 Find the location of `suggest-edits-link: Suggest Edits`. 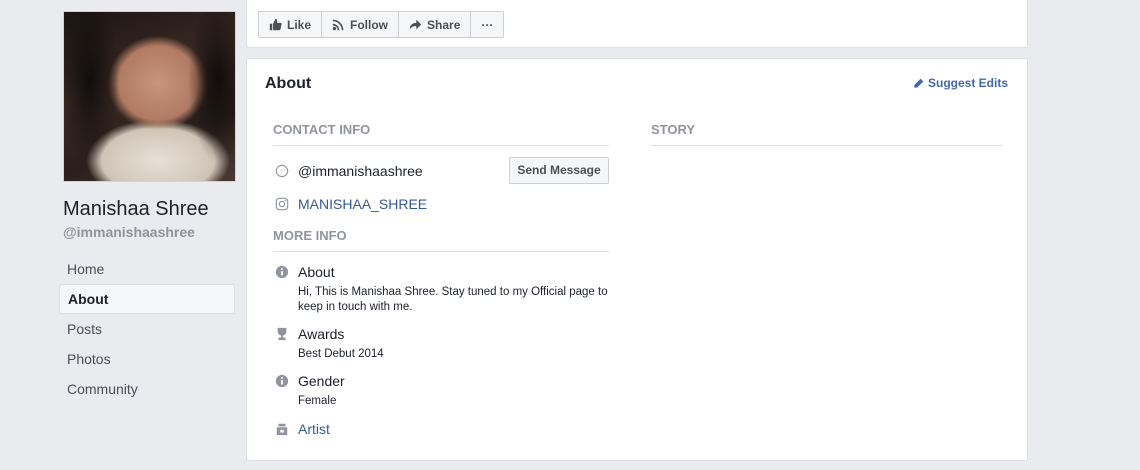

suggest-edits-link: Suggest Edits is located at coordinates (960, 83).